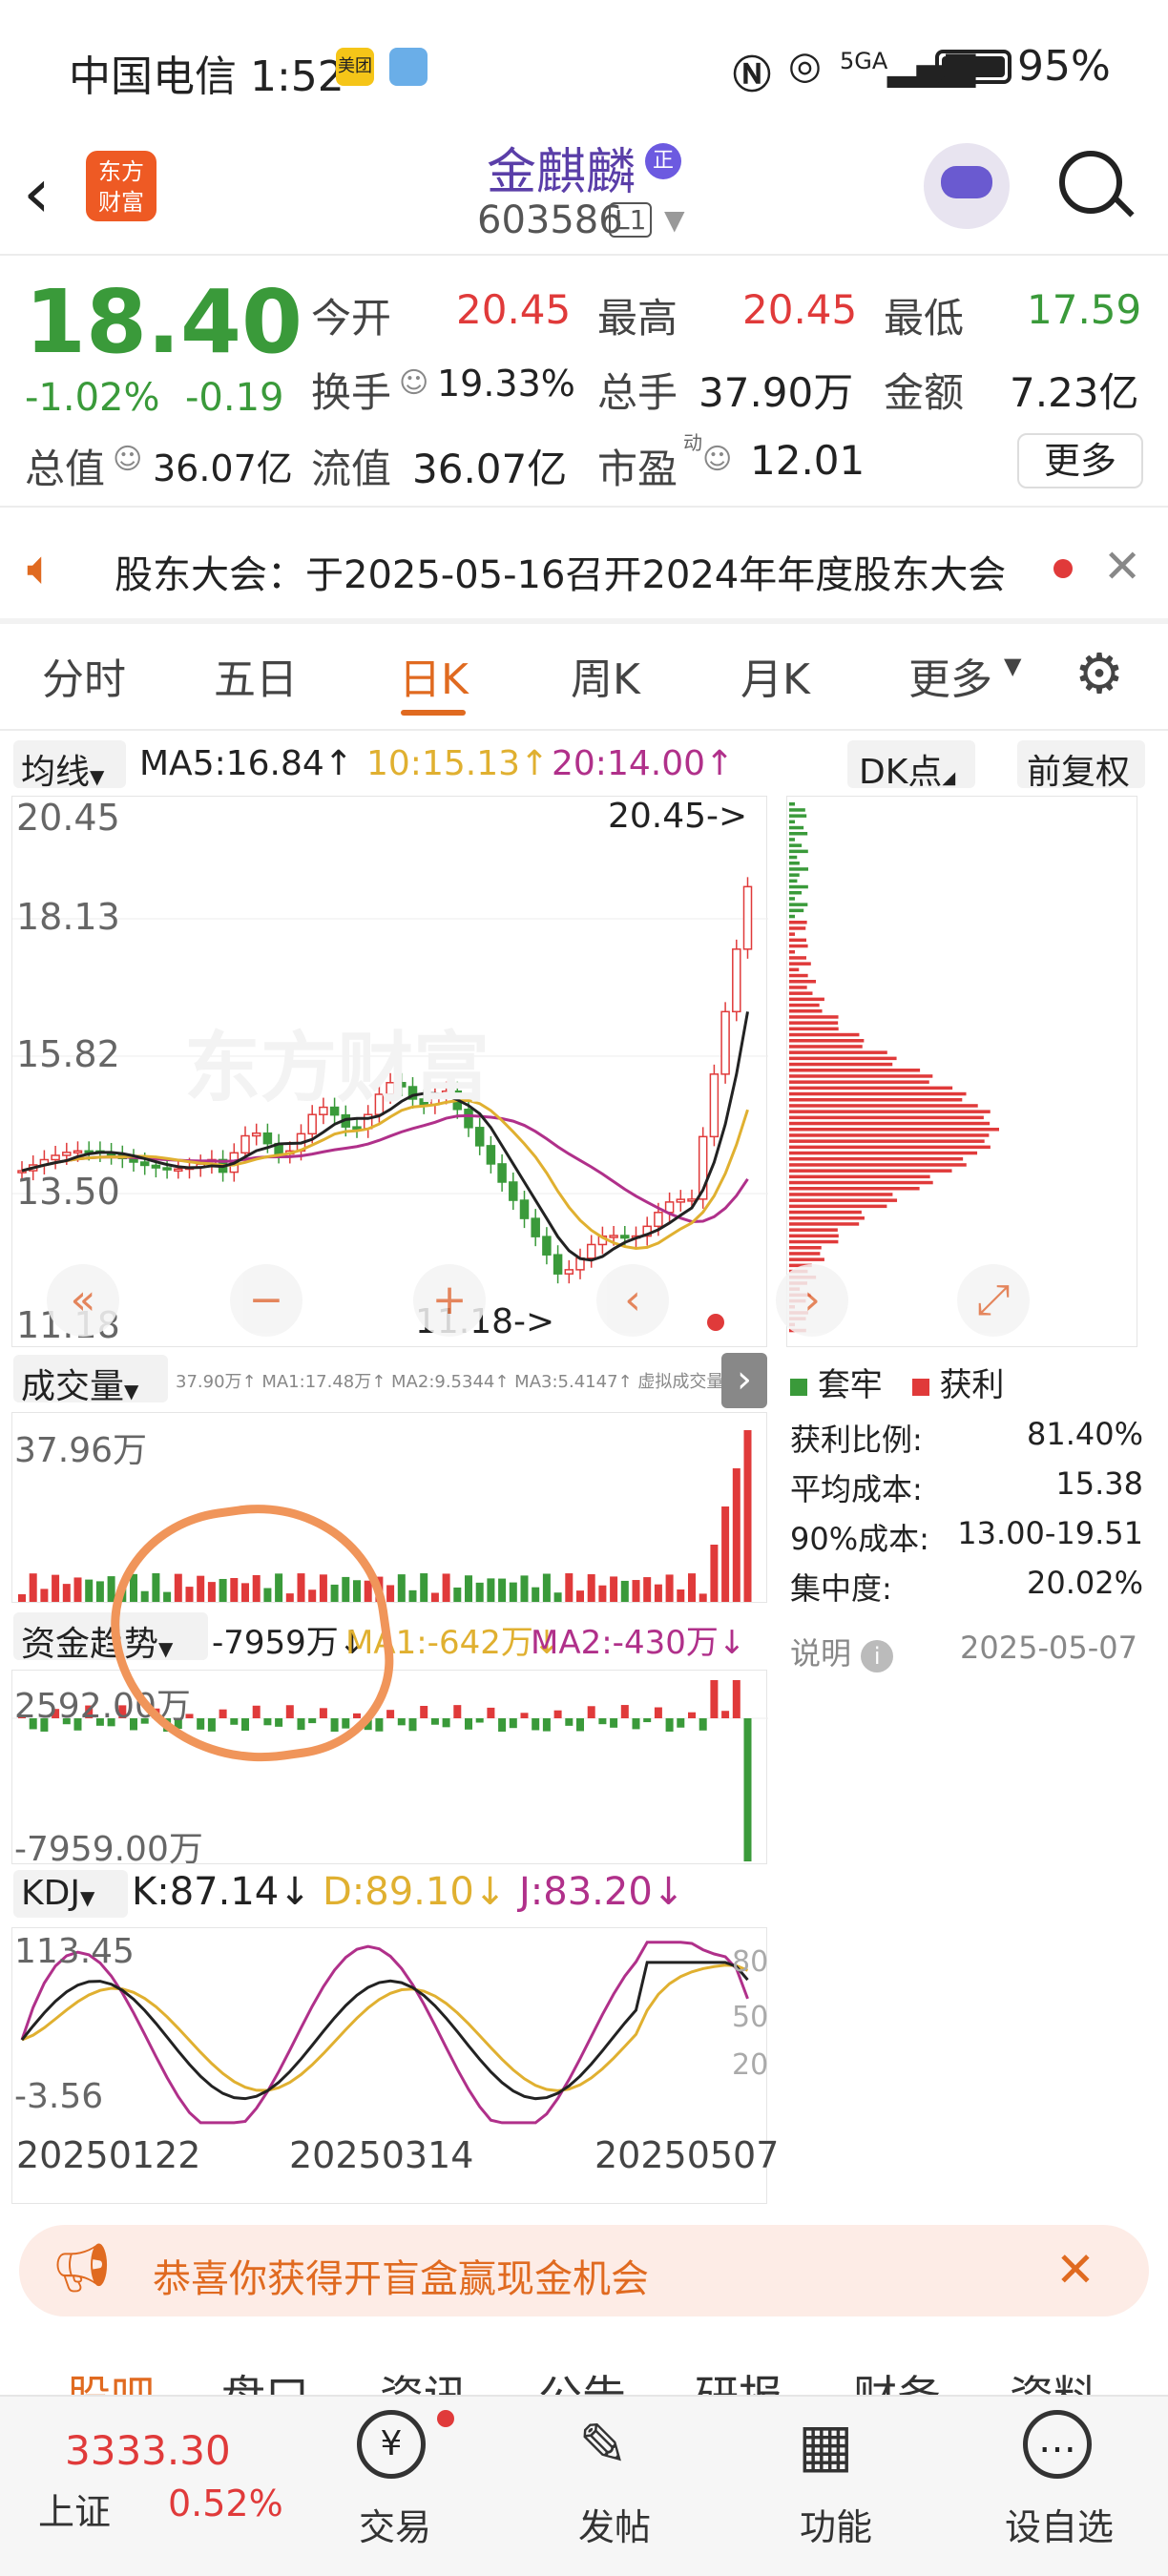  Describe the element at coordinates (560, 571) in the screenshot. I see `notice-text: 股东大会：于2025-05-16召开2024年年度股东大会` at that location.